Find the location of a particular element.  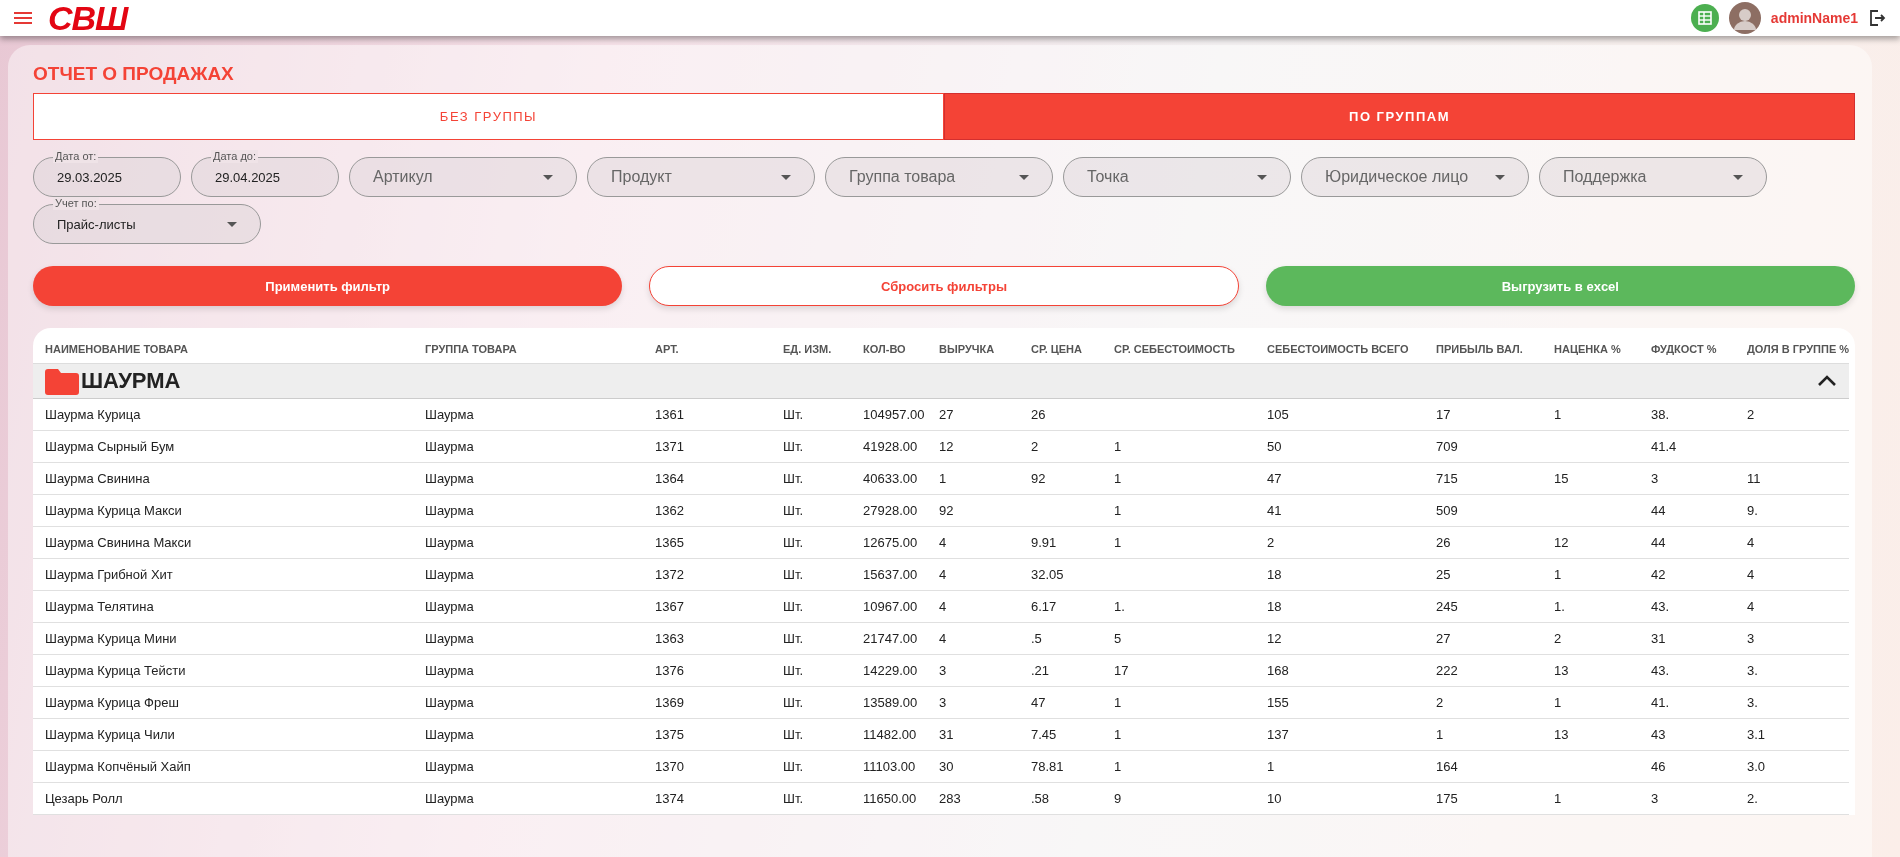

table-cell: 245 is located at coordinates (1447, 606).